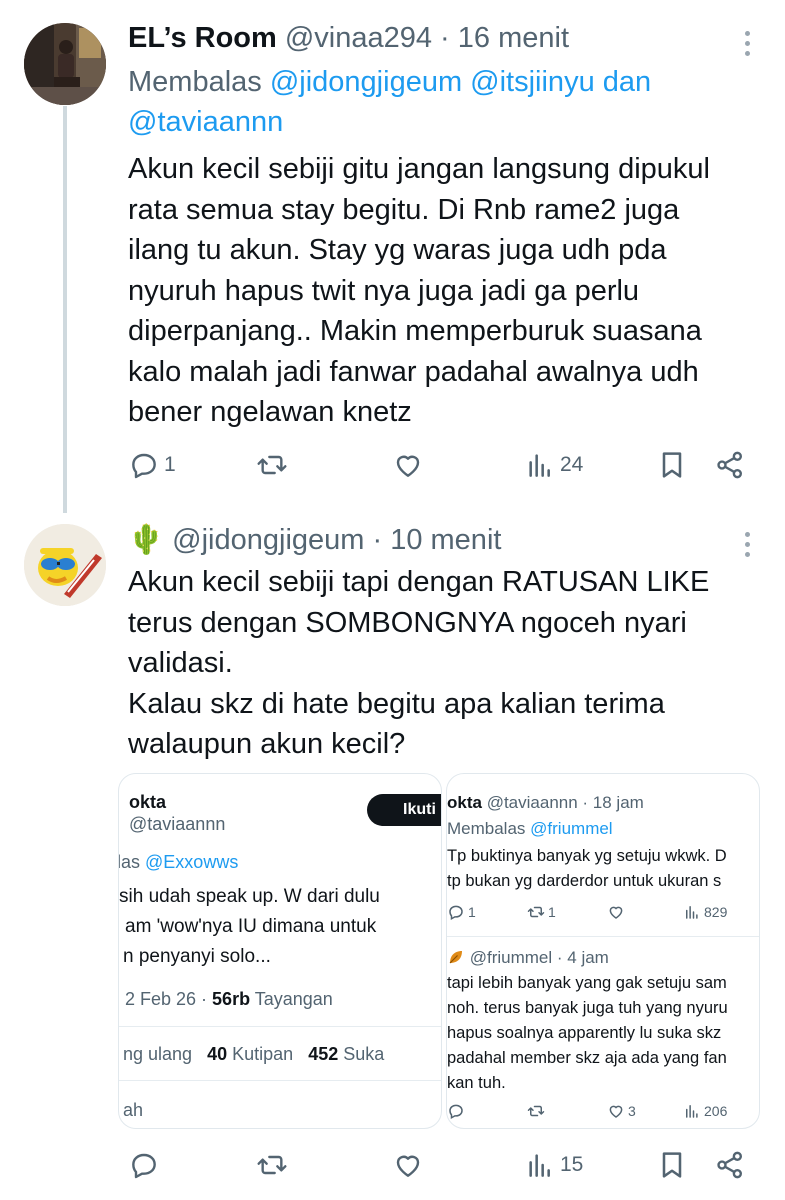 The image size is (785, 1200). I want to click on quoted-line: sih udah speak up. W dari dulu, so click(249, 896).